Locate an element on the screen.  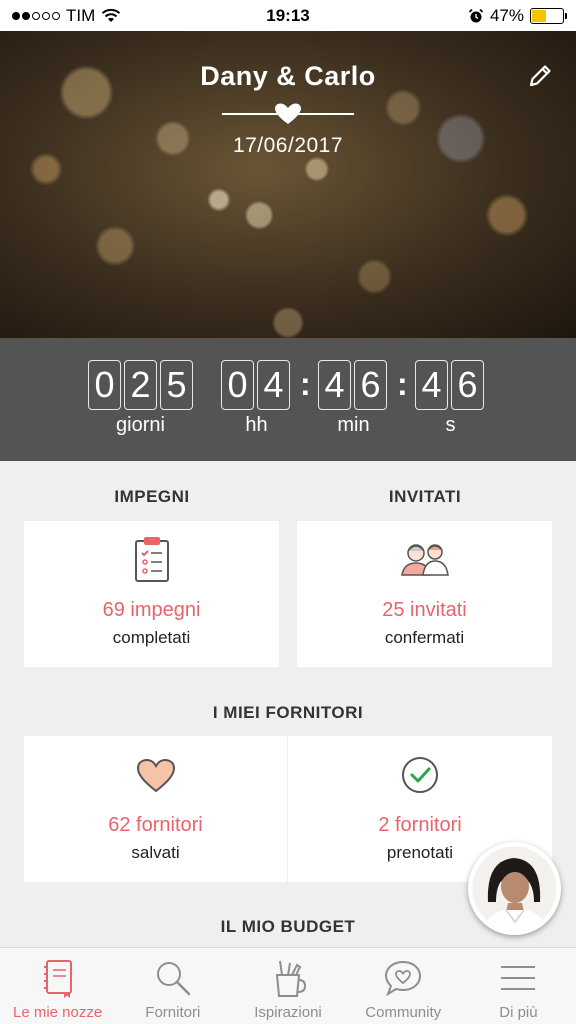
impegni-sub: completati is located at coordinates (151, 637).